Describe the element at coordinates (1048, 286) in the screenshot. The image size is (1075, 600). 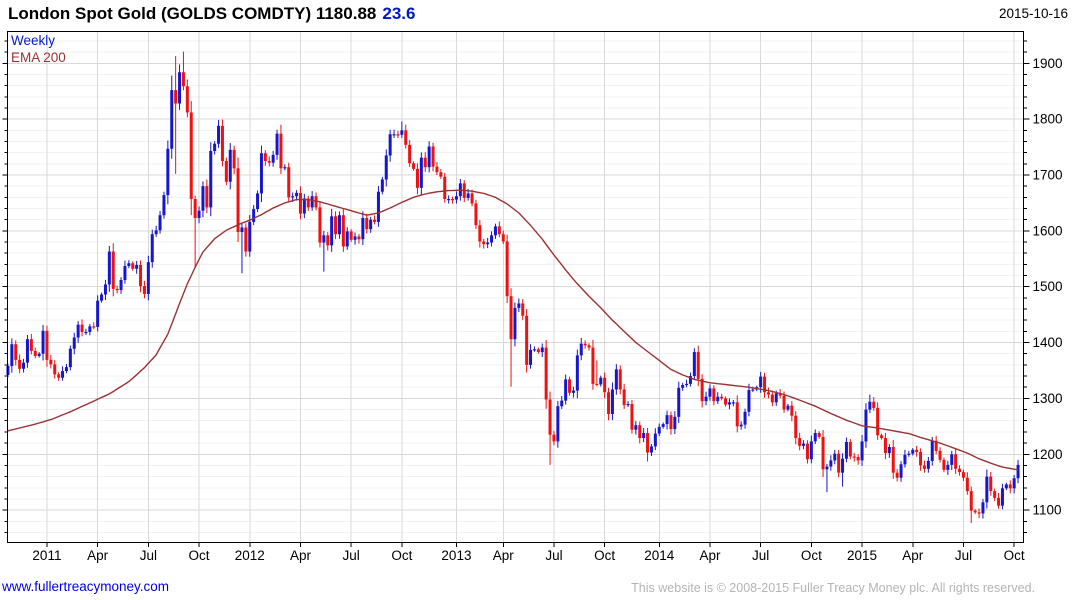
I see `y-axis-label: 1500` at that location.